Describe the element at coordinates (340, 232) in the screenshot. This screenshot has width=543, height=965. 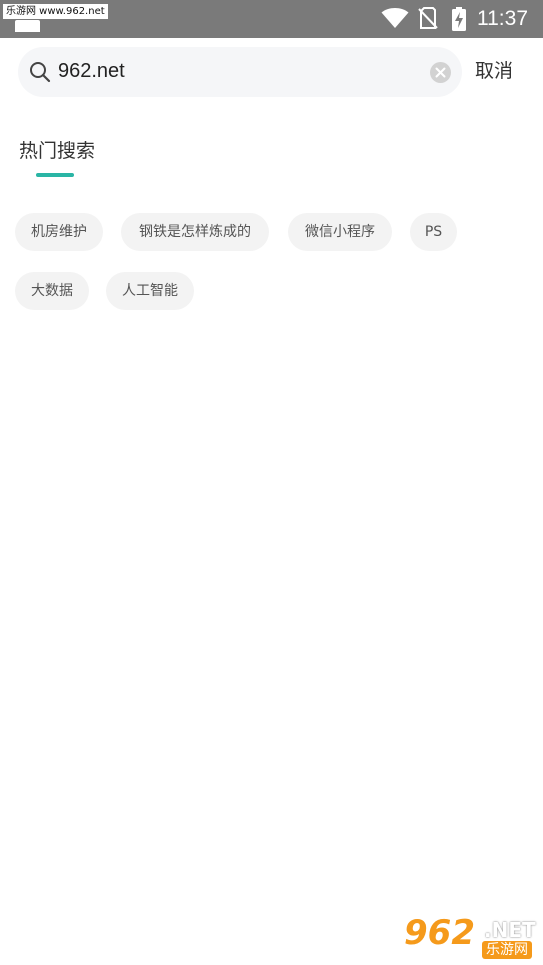
I see `hot-search-tag: 微信小程序` at that location.